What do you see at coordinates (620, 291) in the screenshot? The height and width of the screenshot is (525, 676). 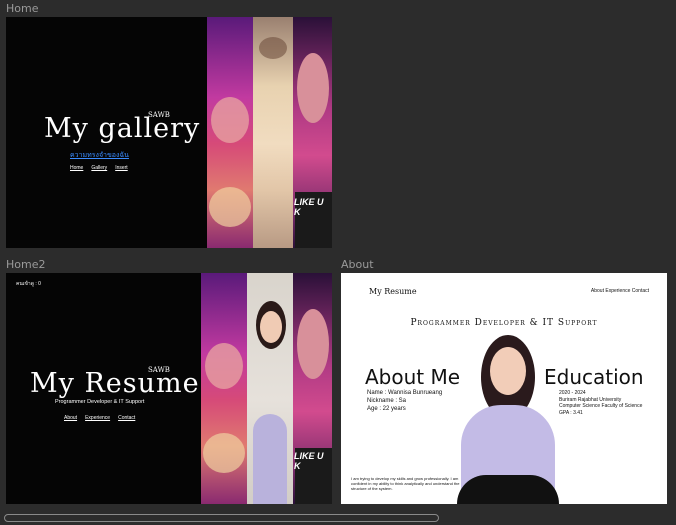 I see `about-nav: About Experience Contact` at bounding box center [620, 291].